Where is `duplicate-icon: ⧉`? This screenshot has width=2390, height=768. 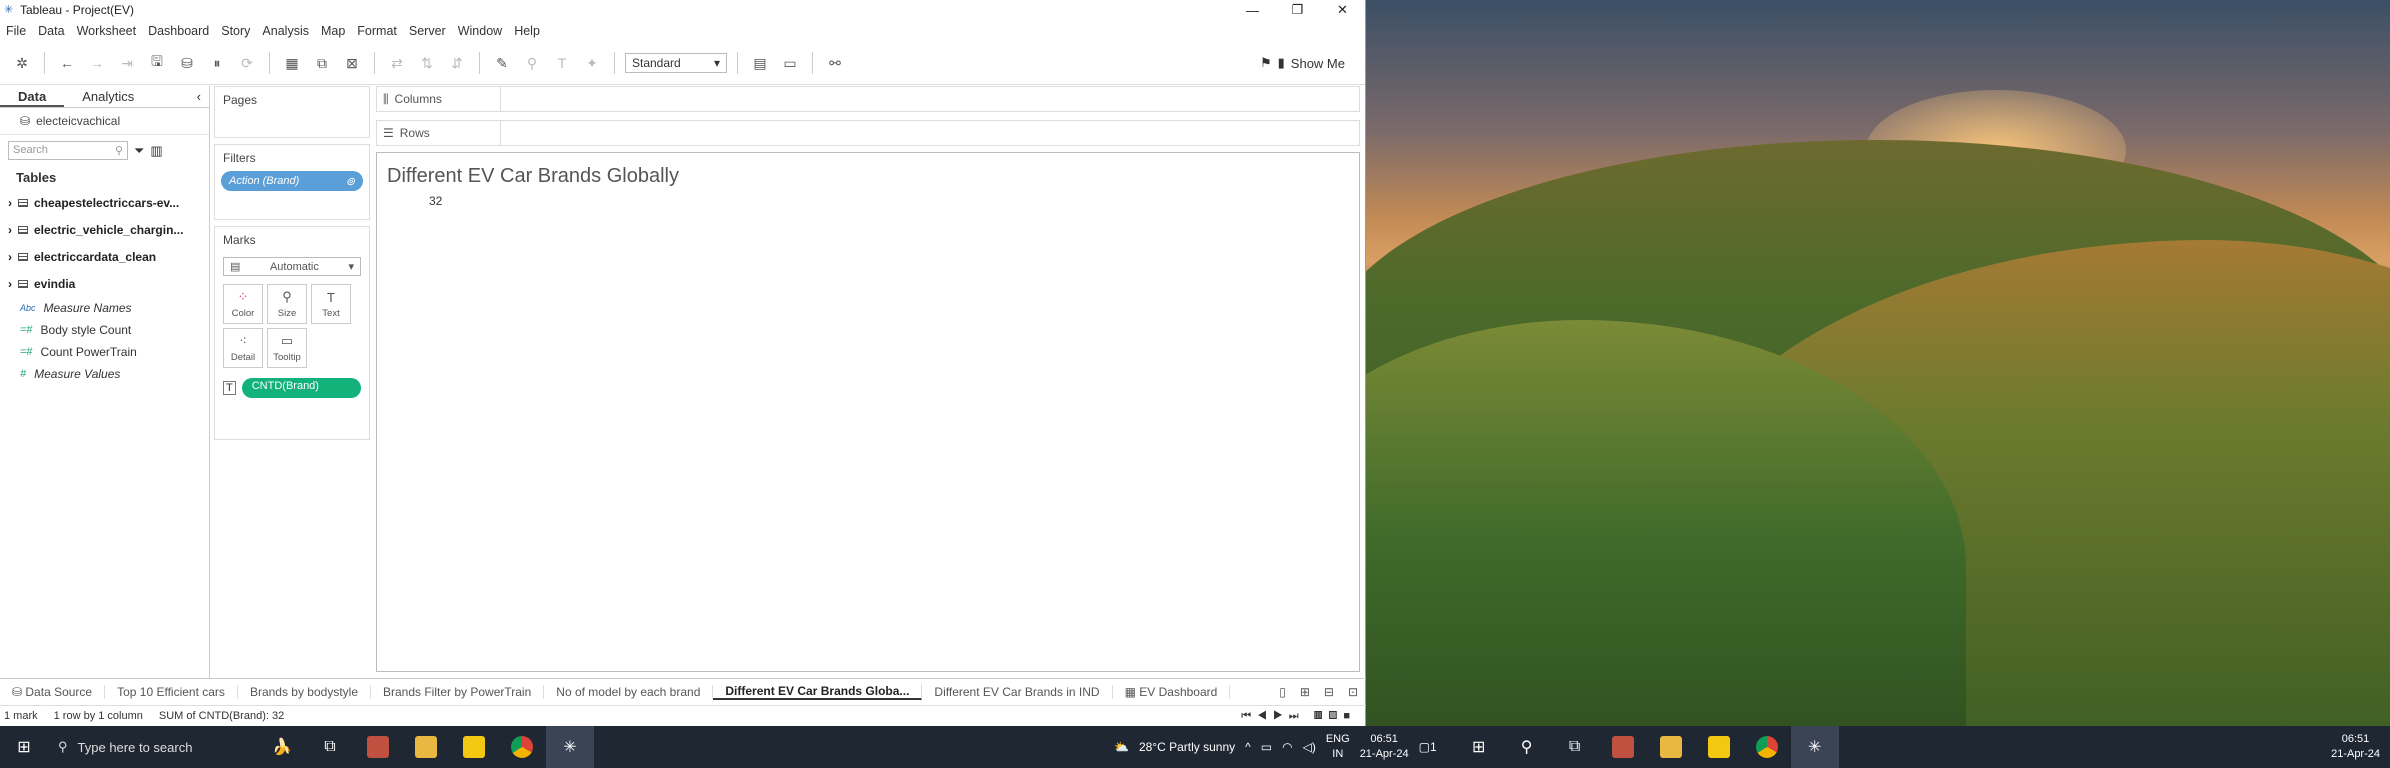 duplicate-icon: ⧉ is located at coordinates (322, 63).